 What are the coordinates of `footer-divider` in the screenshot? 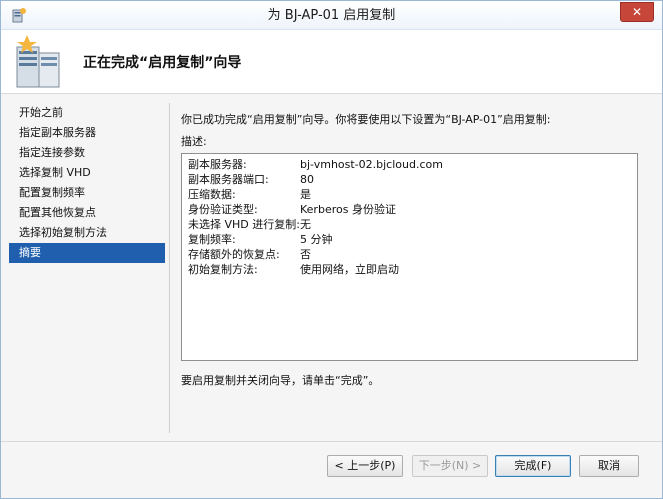 It's located at (331, 441).